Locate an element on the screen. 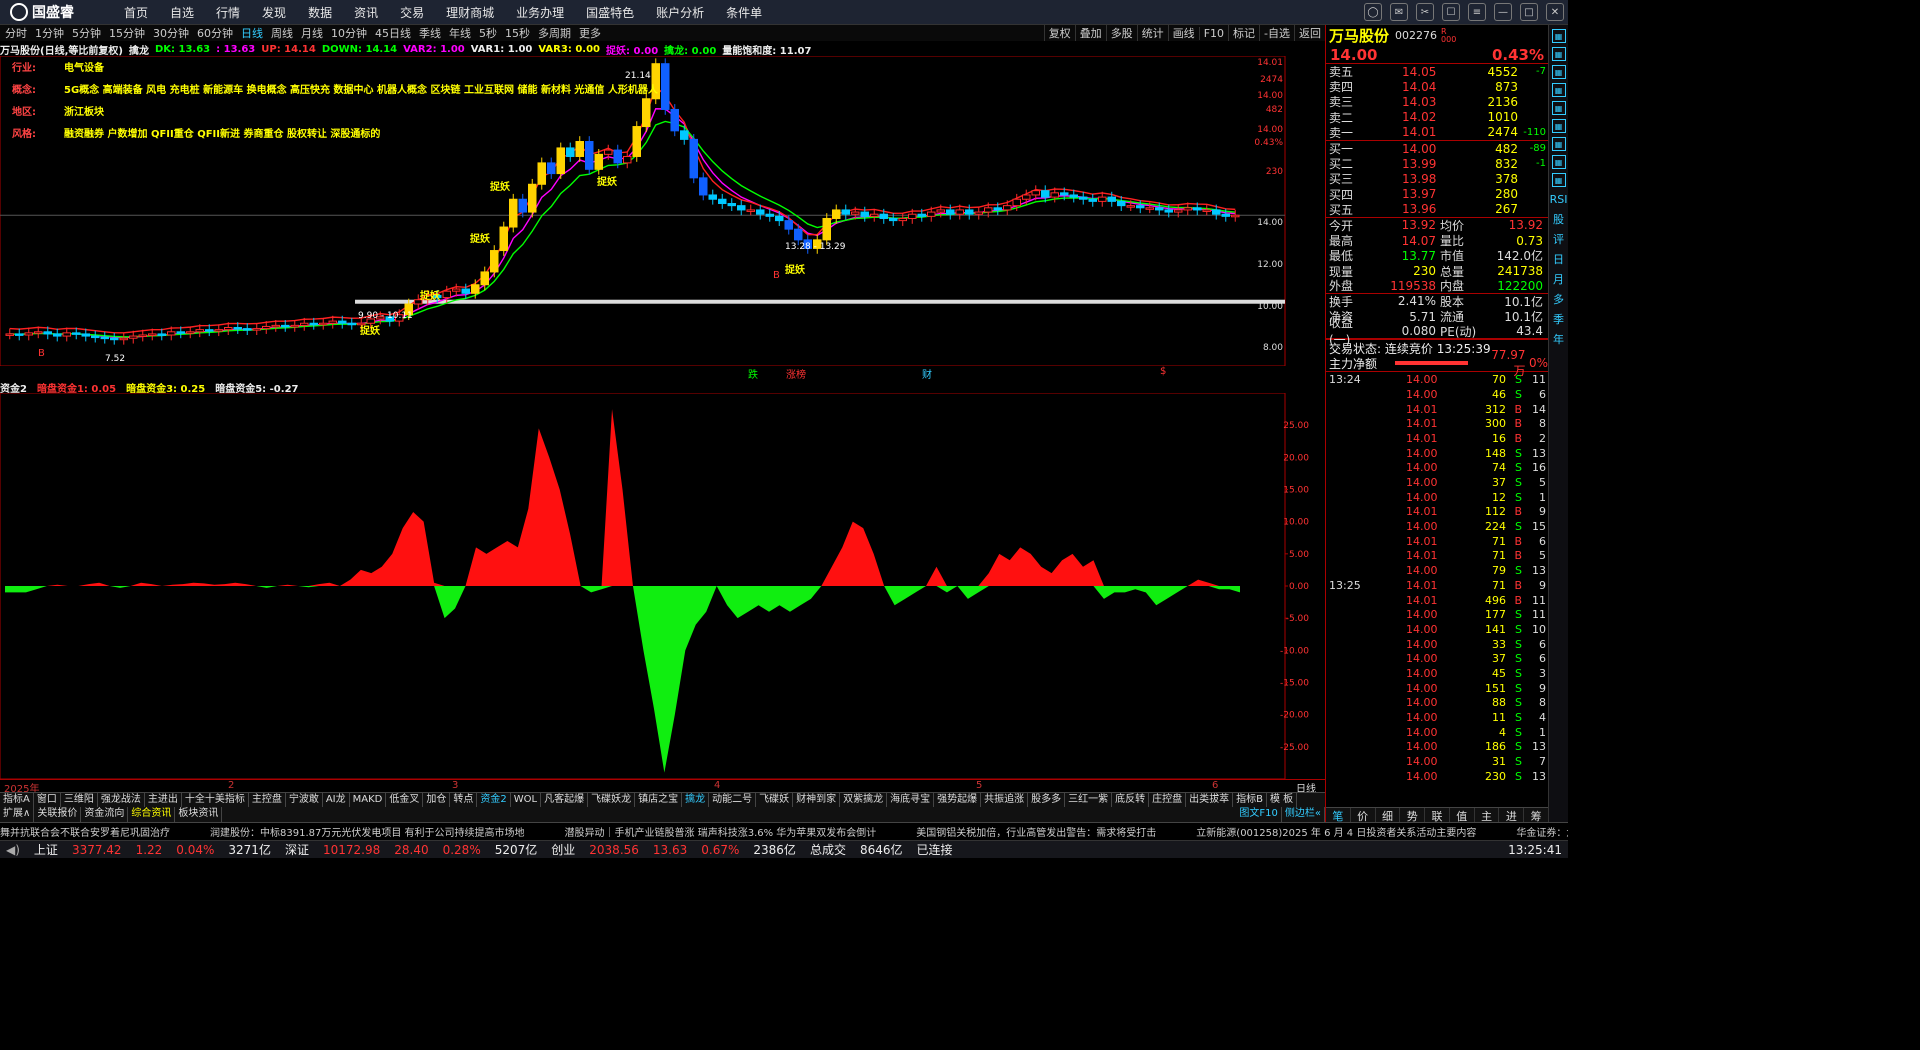  indicator-tab-19: 动能二号 is located at coordinates (733, 800).